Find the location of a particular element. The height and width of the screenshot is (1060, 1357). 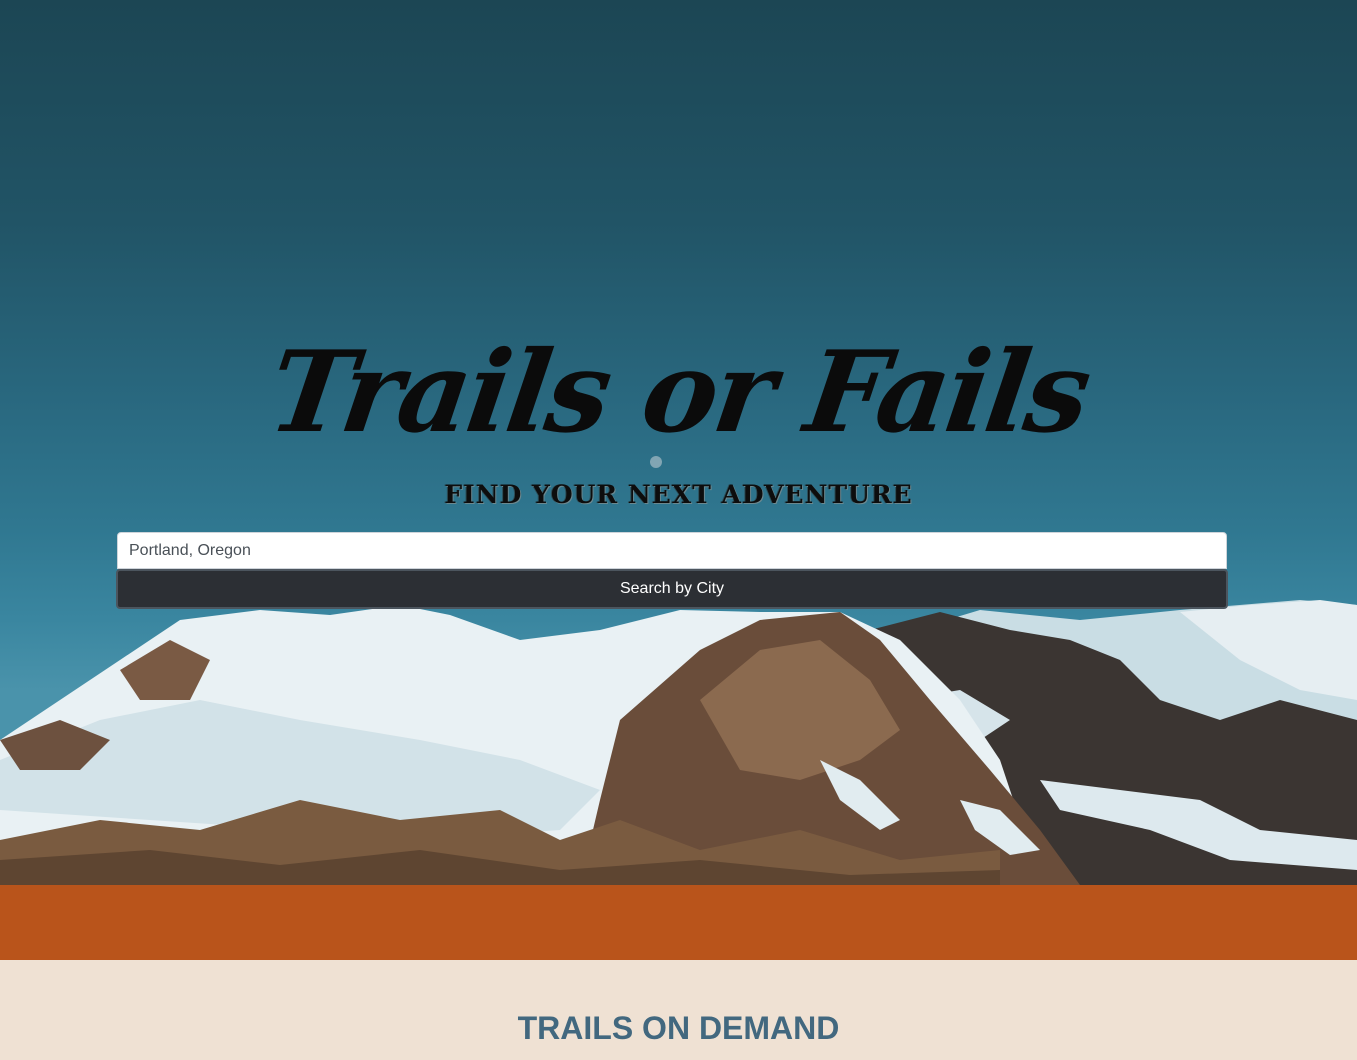

logo-title: Trails or Fails is located at coordinates (678, 392).